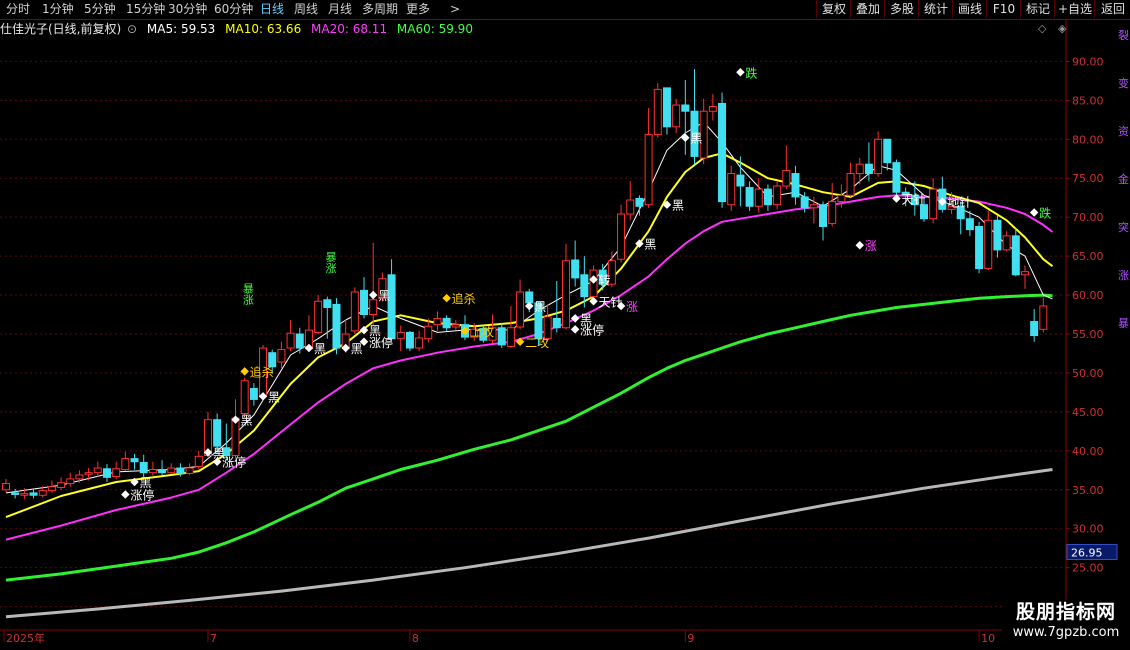  What do you see at coordinates (1052, 28) in the screenshot?
I see `chart-corner-icons: ◇ ◈` at bounding box center [1052, 28].